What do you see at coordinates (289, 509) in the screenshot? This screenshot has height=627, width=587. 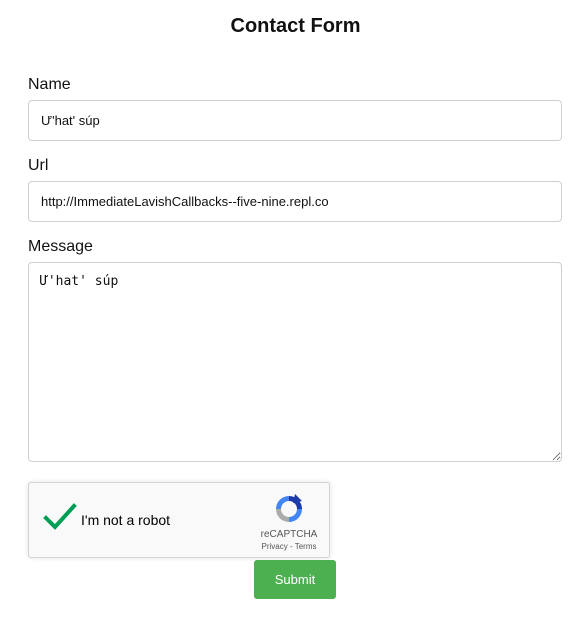 I see `recaptcha-logo-icon` at bounding box center [289, 509].